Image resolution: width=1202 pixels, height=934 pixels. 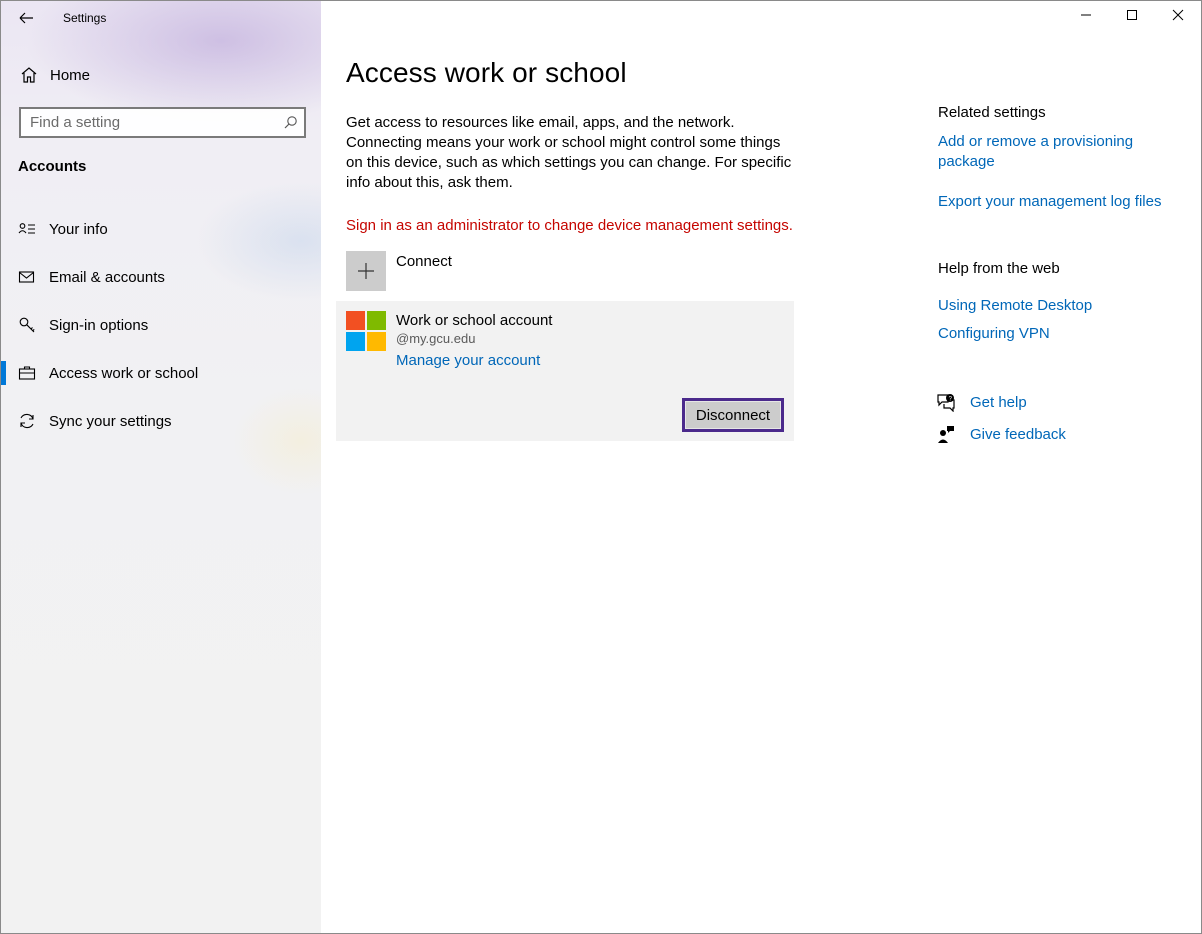 I want to click on get-help-label: Get help, so click(x=998, y=402).